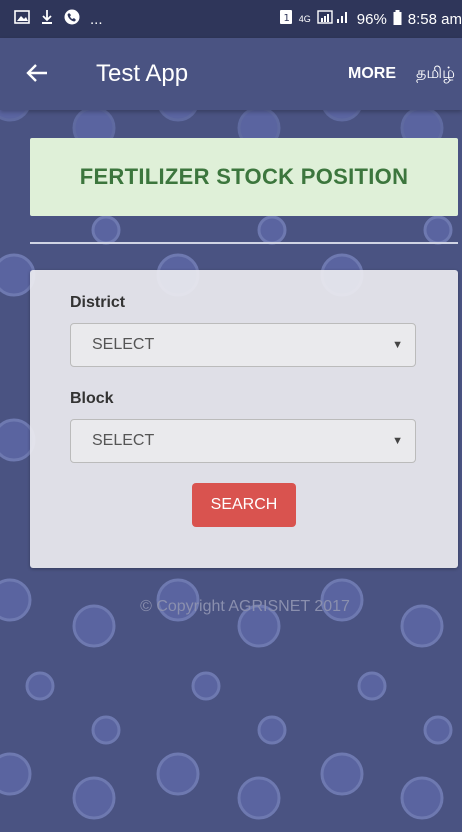 The image size is (462, 832). I want to click on image-icon, so click(22, 19).